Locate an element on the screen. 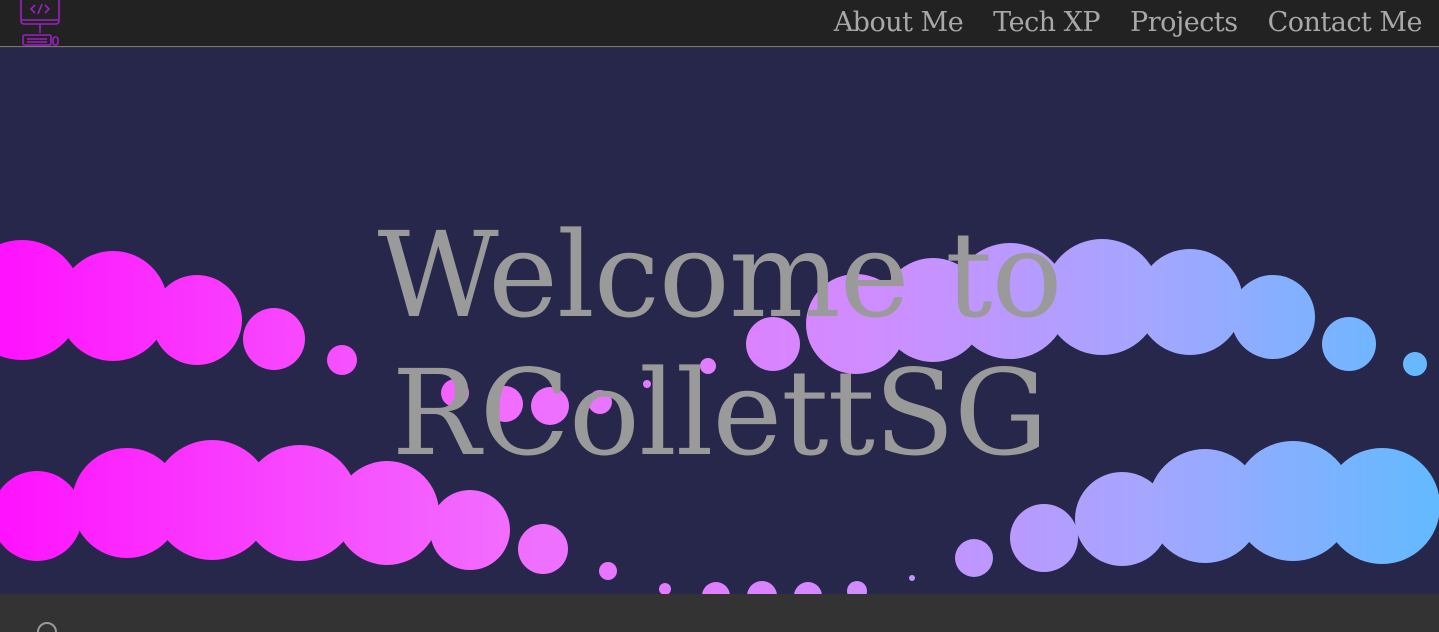 This screenshot has width=1439, height=632. next-section-strip is located at coordinates (719, 613).